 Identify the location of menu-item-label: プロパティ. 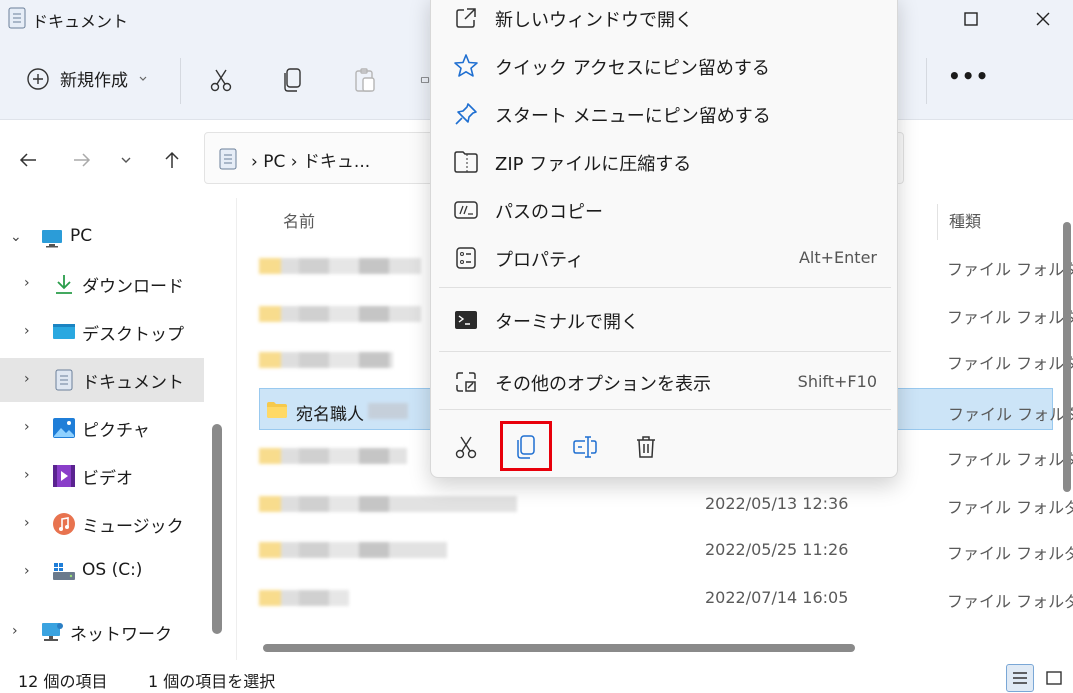
(539, 260).